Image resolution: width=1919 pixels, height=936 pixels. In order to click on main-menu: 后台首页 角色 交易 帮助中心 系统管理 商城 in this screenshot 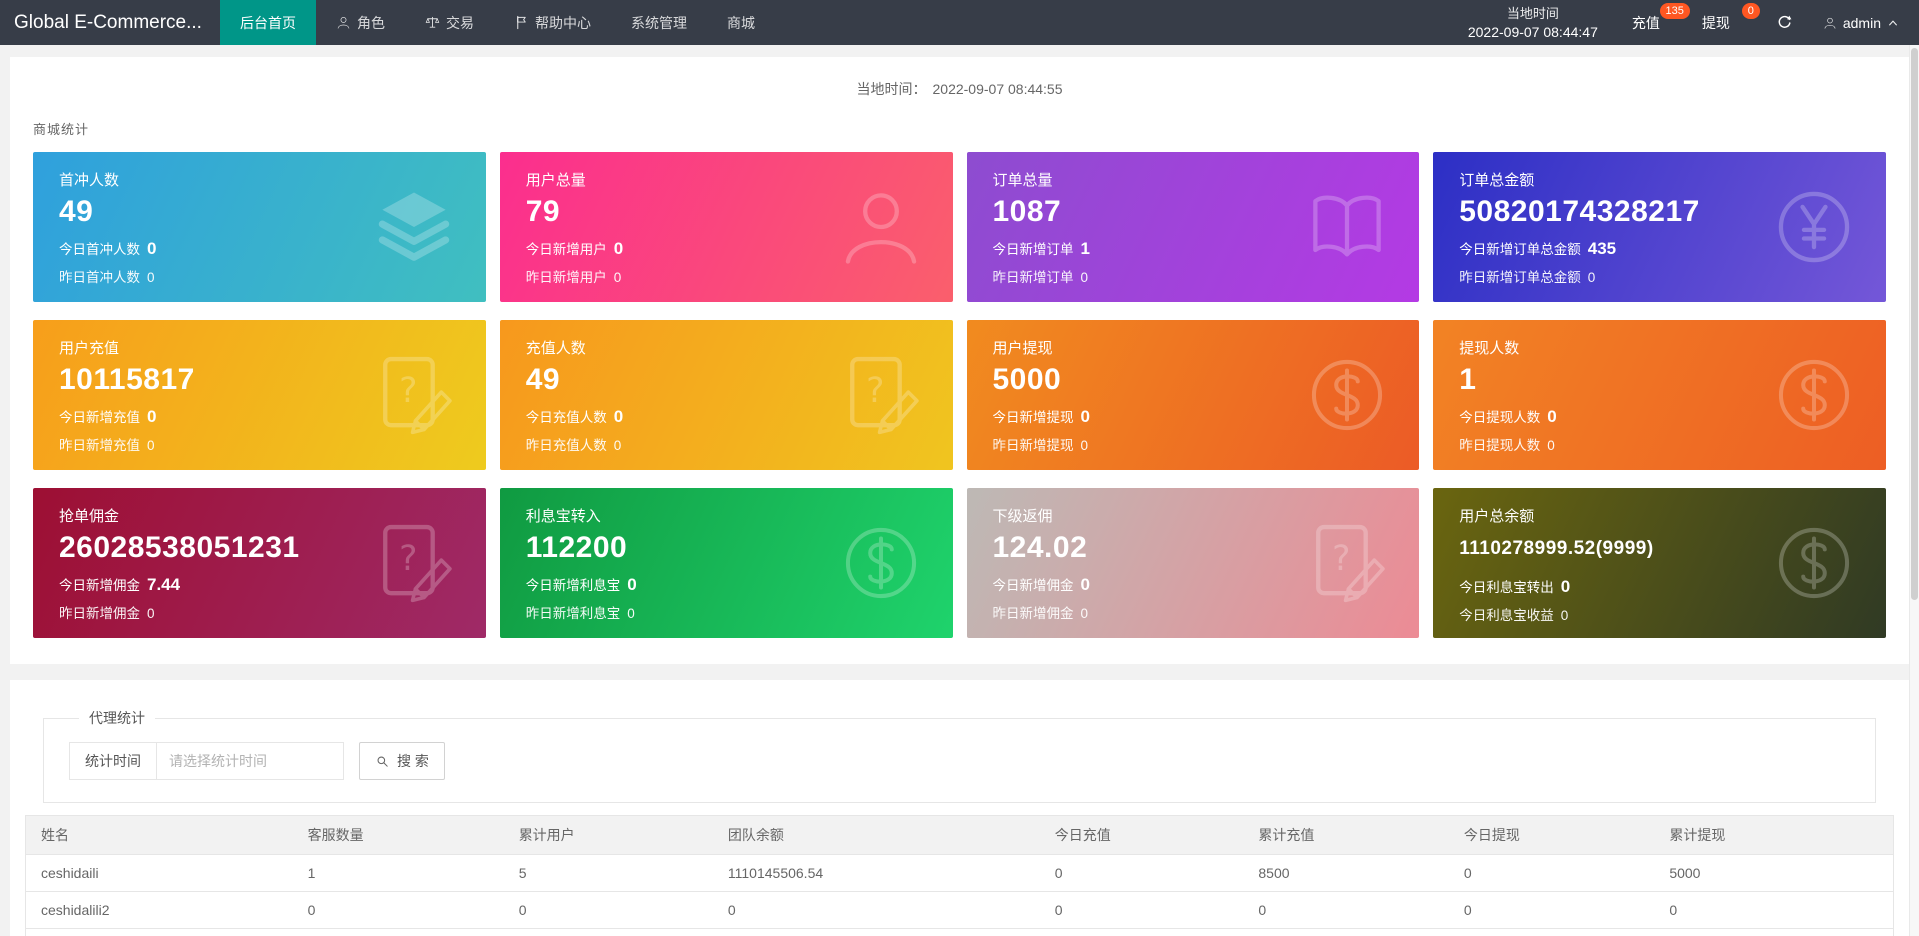, I will do `click(497, 22)`.